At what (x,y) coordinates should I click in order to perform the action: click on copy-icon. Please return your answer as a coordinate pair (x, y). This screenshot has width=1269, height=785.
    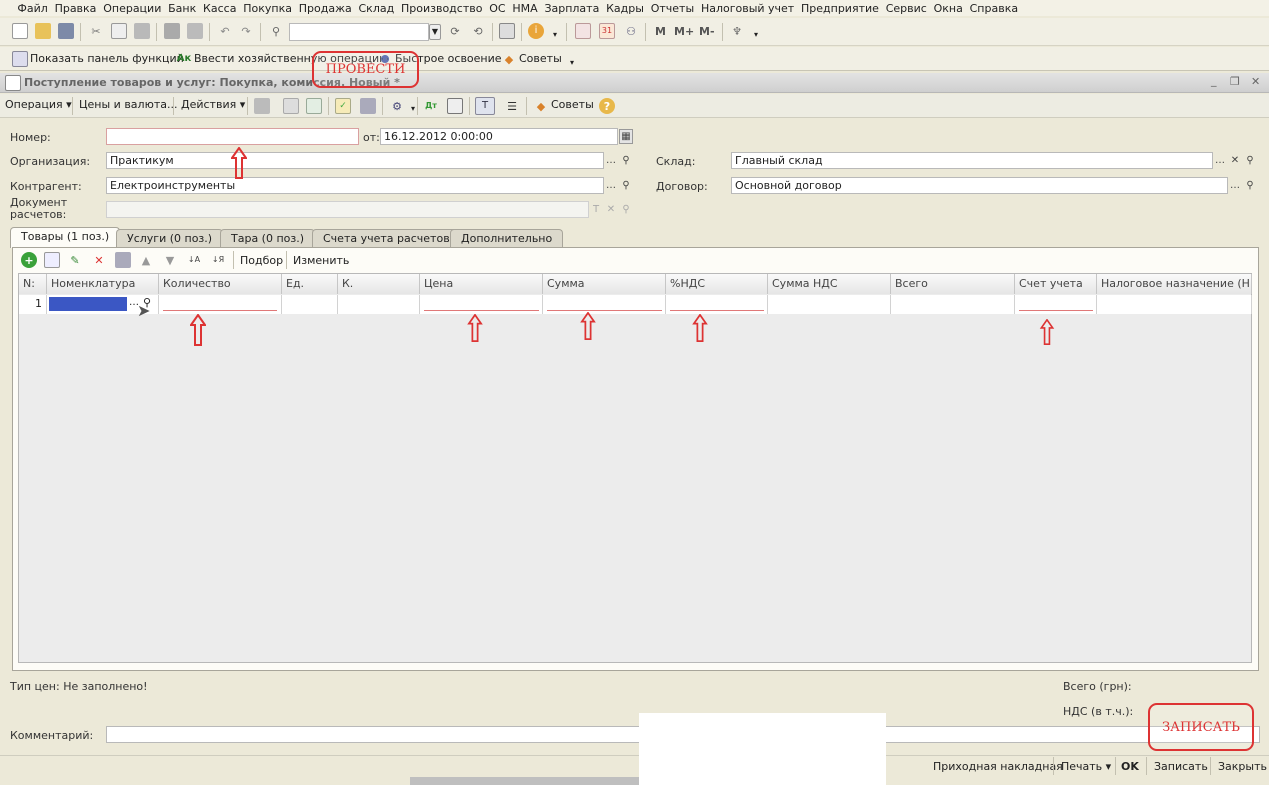
    Looking at the image, I should click on (119, 31).